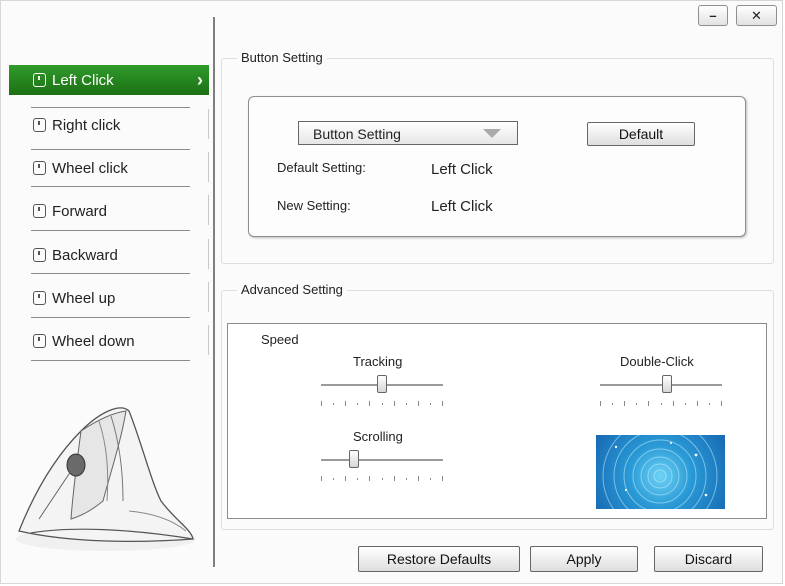  What do you see at coordinates (84, 298) in the screenshot?
I see `sidebar-item-label: Wheel up` at bounding box center [84, 298].